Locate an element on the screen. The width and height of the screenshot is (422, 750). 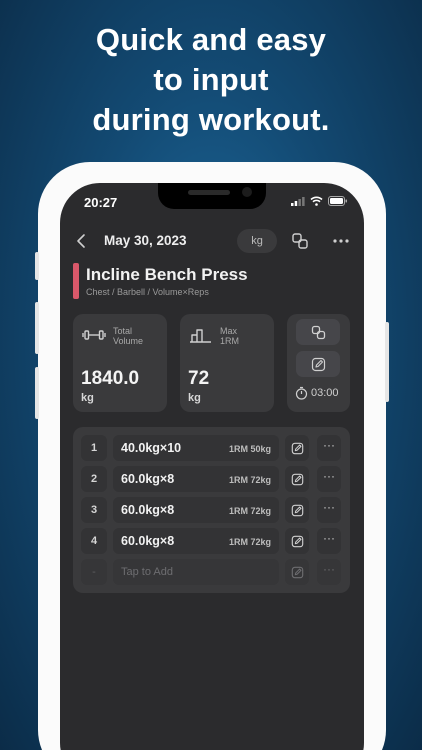
more-button is located at coordinates (341, 241).